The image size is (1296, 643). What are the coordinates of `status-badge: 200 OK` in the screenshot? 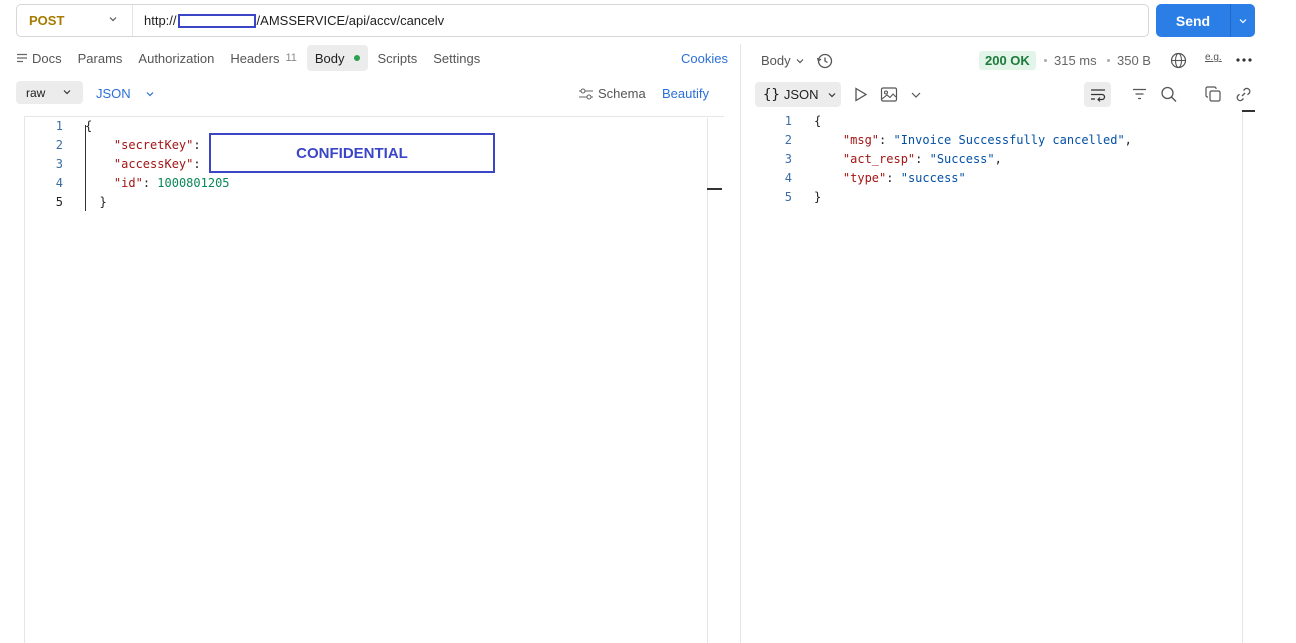 It's located at (1007, 60).